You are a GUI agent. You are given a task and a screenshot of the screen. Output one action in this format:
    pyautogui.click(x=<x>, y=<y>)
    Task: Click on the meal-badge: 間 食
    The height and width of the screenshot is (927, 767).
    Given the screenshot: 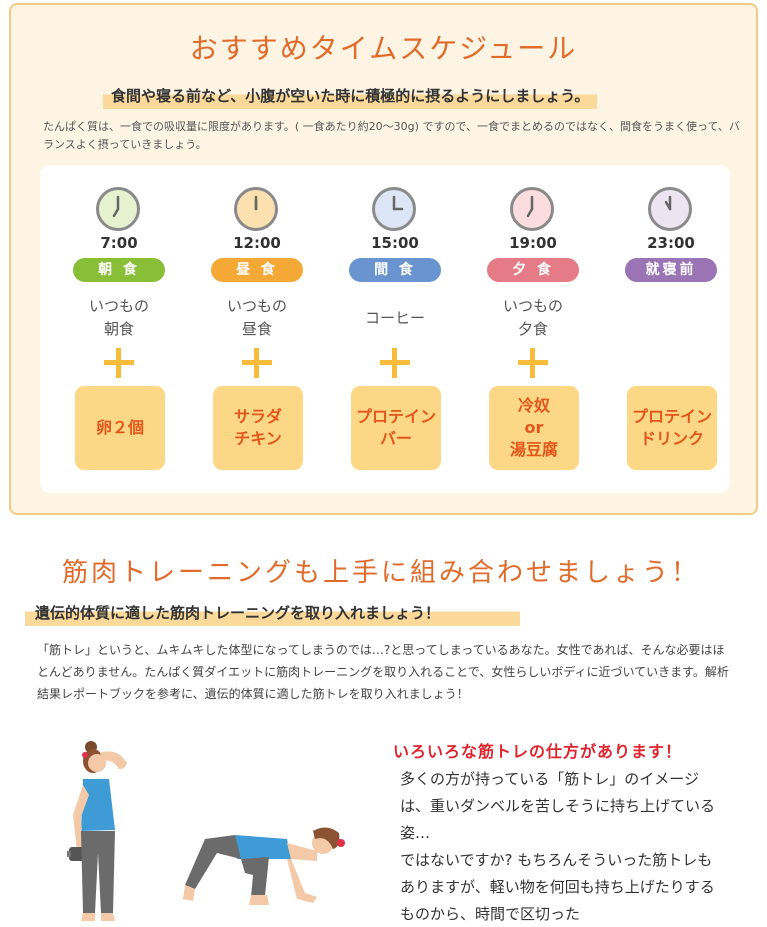 What is the action you would take?
    pyautogui.click(x=395, y=270)
    